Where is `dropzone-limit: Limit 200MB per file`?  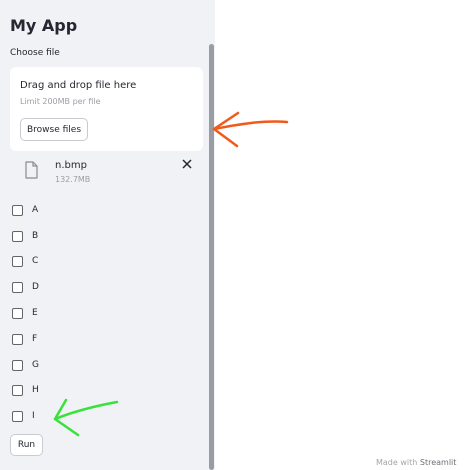
dropzone-limit: Limit 200MB per file is located at coordinates (60, 101).